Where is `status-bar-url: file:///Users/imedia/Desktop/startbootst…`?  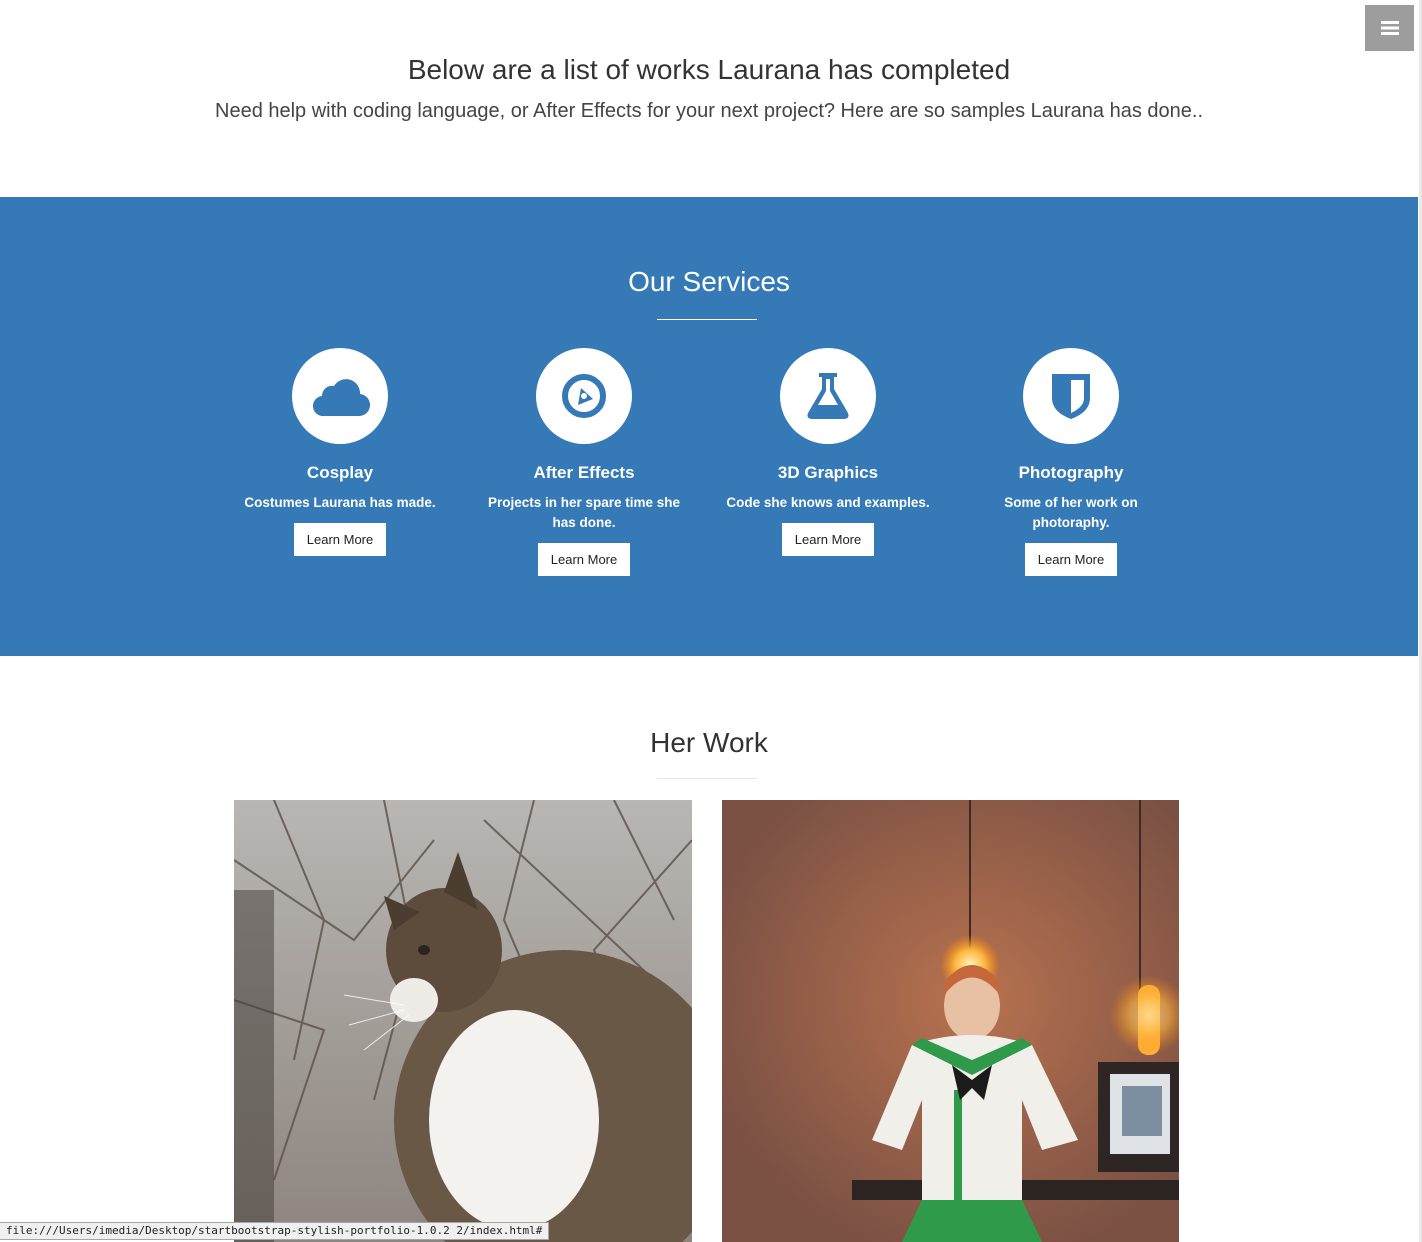
status-bar-url: file:///Users/imedia/Desktop/startbootst… is located at coordinates (275, 1231).